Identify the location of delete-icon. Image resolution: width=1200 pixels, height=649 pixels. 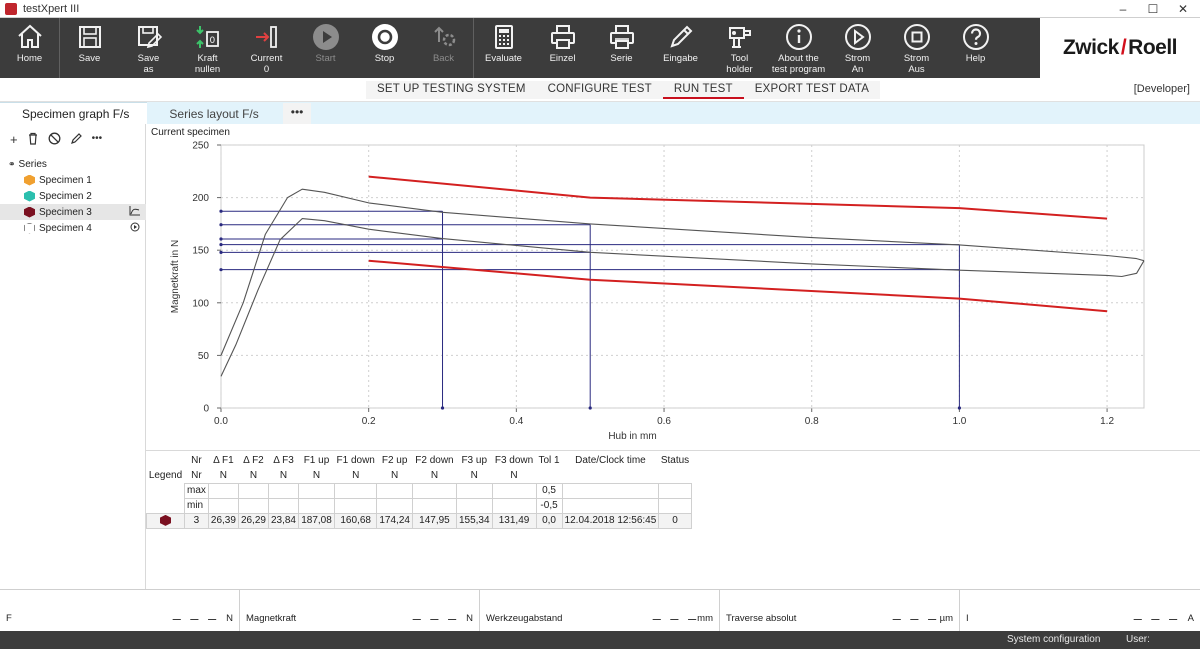
(33, 140).